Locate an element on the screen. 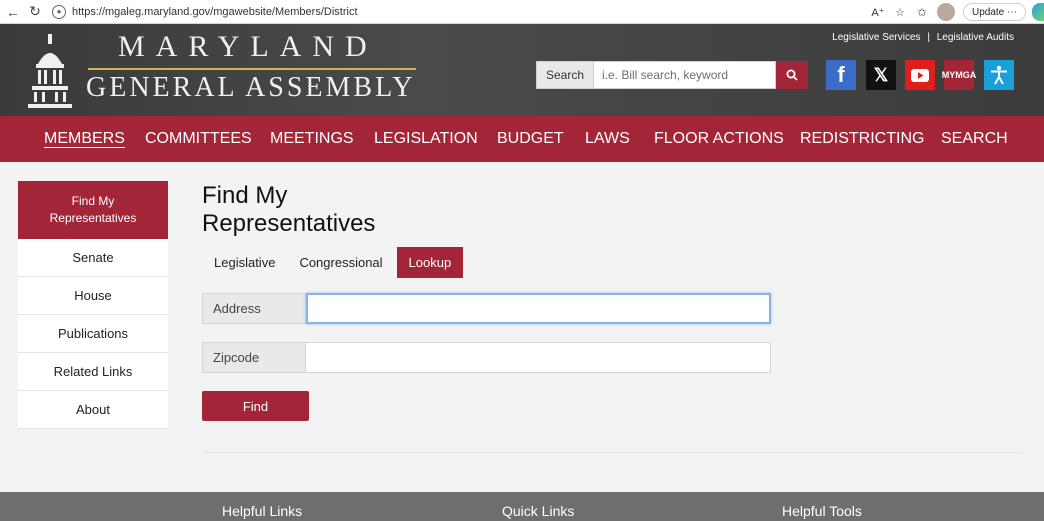  sidebar-item-about: About is located at coordinates (93, 410).